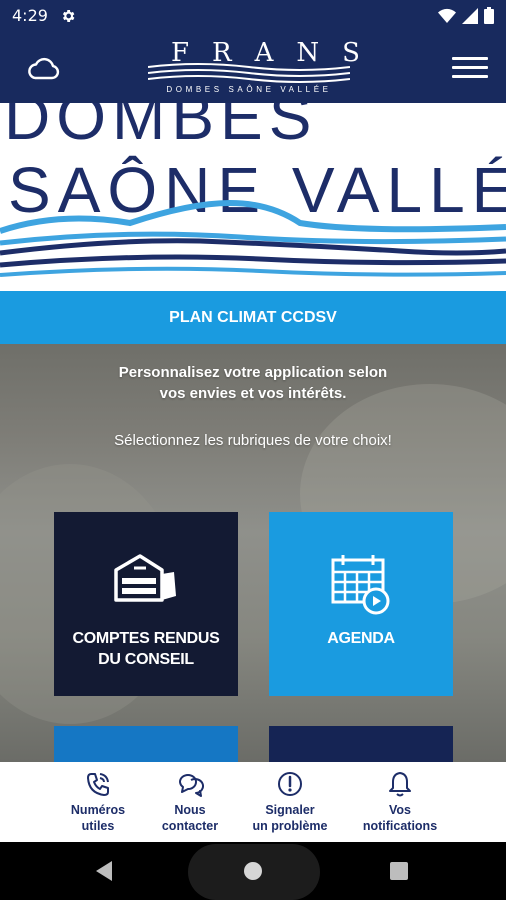  I want to click on bell-icon, so click(400, 784).